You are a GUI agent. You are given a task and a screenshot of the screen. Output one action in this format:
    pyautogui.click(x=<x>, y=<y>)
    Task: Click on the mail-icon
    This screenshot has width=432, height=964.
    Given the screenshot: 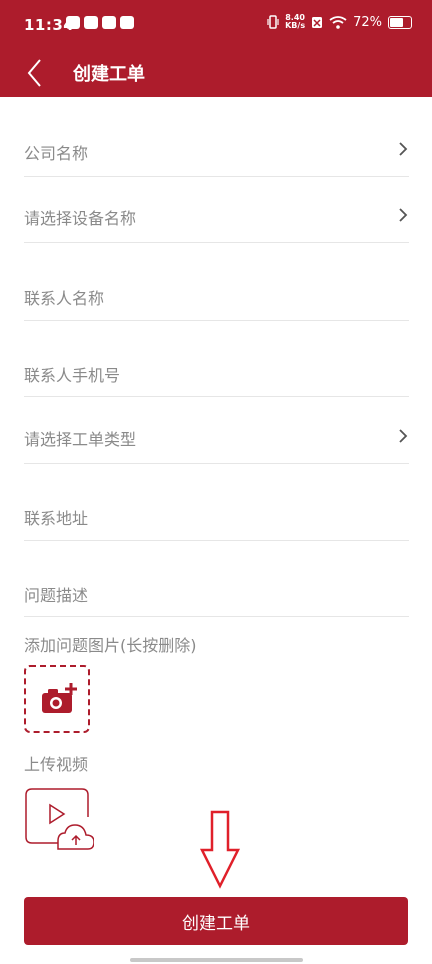 What is the action you would take?
    pyautogui.click(x=73, y=22)
    